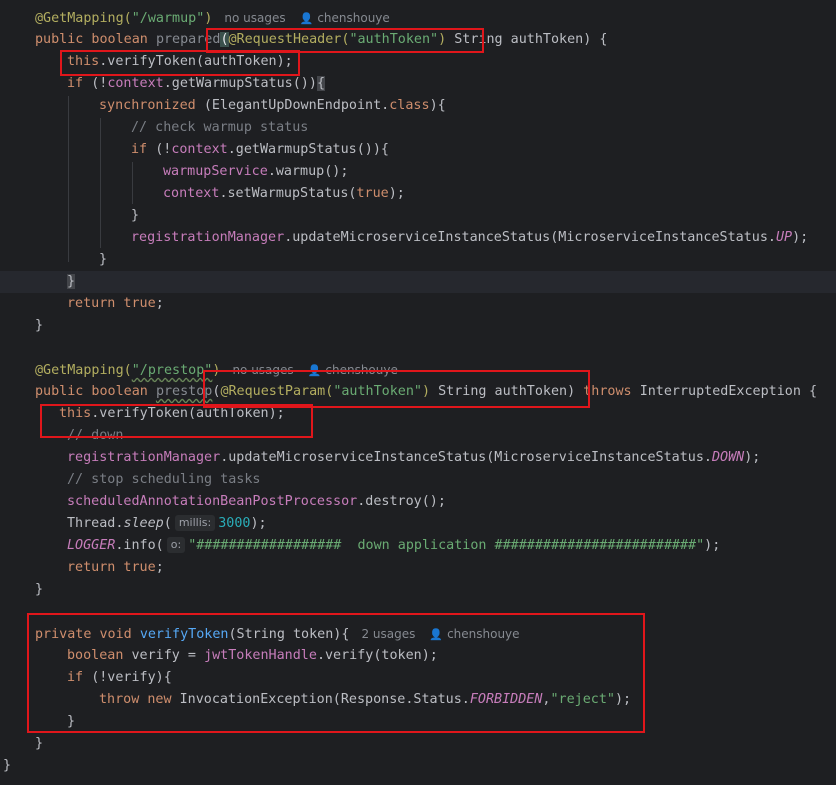 Image resolution: width=836 pixels, height=785 pixels. I want to click on prestop-path: "/prestop", so click(172, 370).